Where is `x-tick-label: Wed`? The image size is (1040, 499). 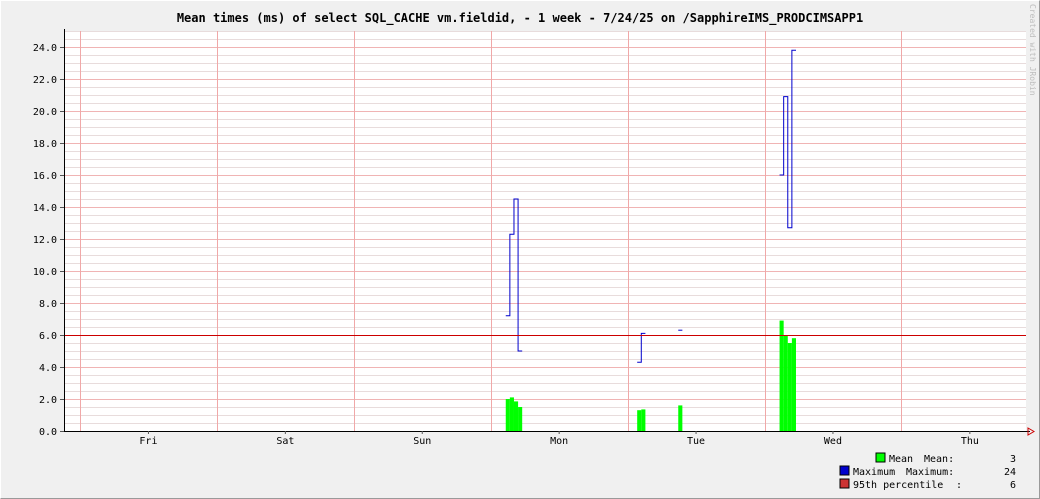
x-tick-label: Wed is located at coordinates (833, 441).